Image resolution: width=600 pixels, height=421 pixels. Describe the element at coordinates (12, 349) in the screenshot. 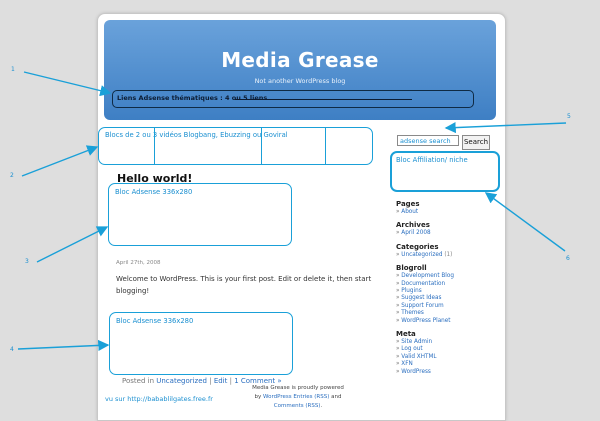

I see `callout-number-4: 4` at that location.